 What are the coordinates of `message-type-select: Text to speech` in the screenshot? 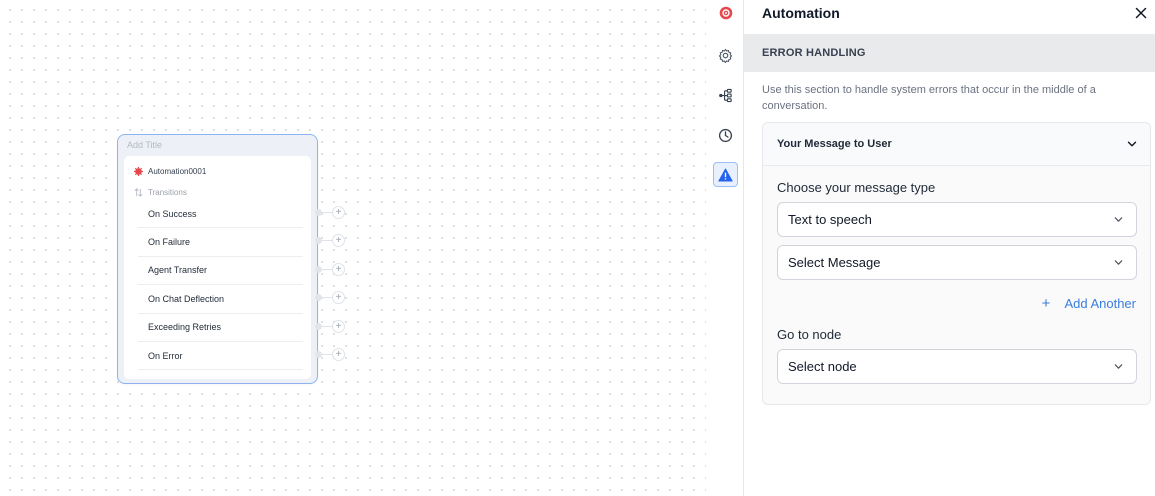 It's located at (957, 219).